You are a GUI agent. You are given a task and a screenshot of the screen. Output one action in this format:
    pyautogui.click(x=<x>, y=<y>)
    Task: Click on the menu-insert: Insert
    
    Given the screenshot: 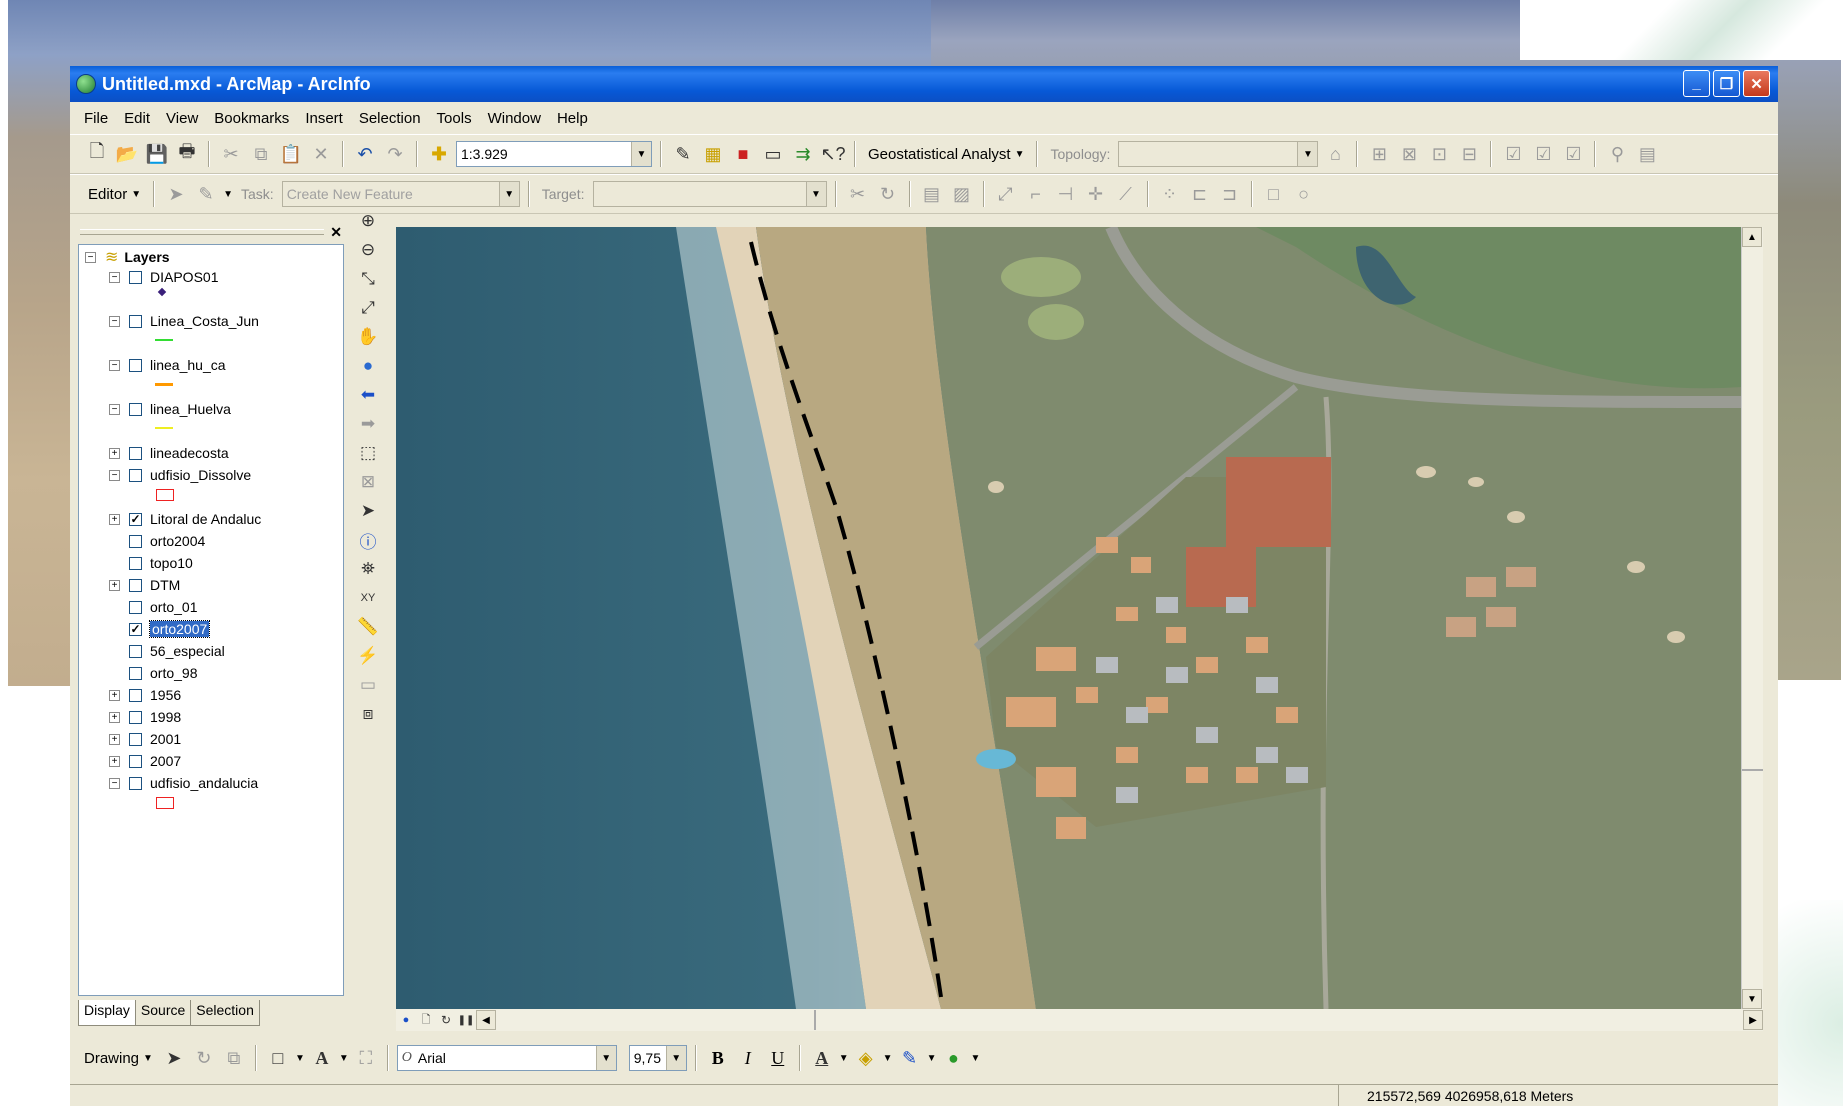 What is the action you would take?
    pyautogui.click(x=324, y=118)
    